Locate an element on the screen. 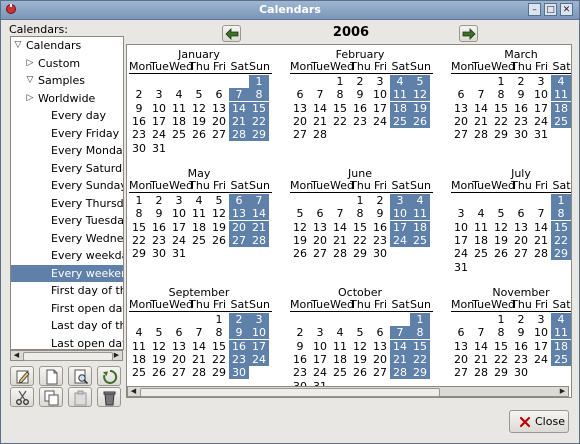 The width and height of the screenshot is (580, 444). tree-item: Every Monday is located at coordinates (67, 150).